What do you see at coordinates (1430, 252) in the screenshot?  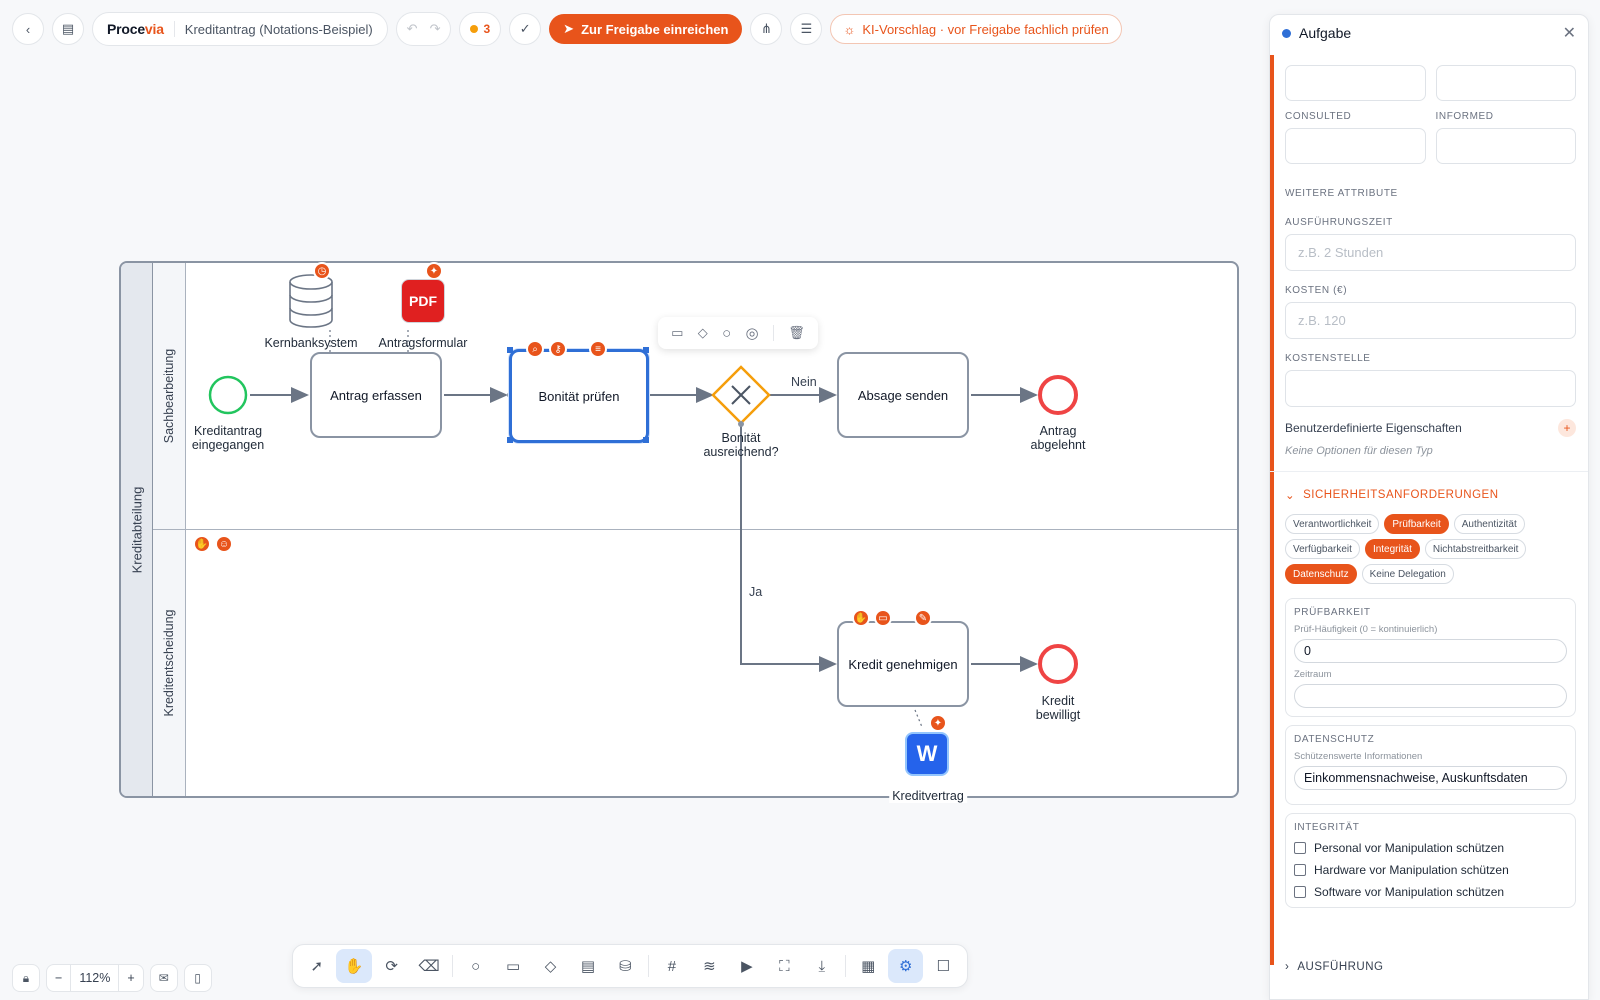 I see `exec-time-input: z.B. 2 Stunden` at bounding box center [1430, 252].